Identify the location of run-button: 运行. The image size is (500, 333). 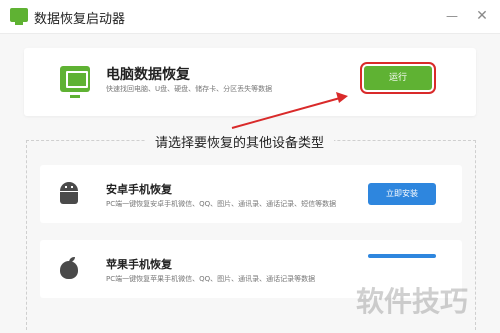
(398, 78).